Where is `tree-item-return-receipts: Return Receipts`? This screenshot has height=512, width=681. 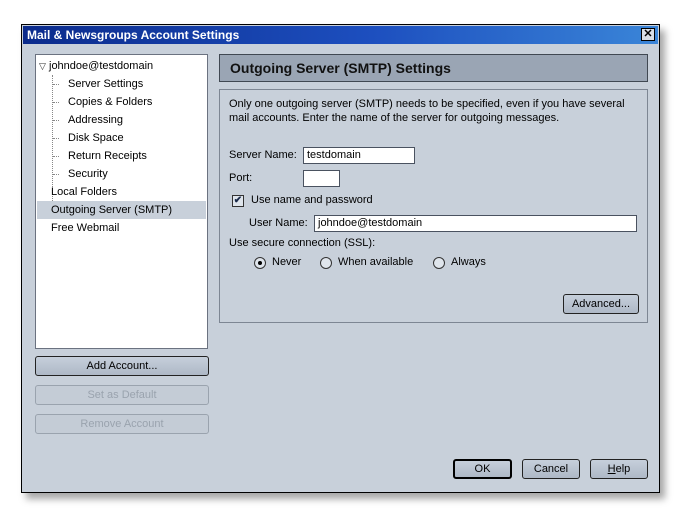
tree-item-return-receipts: Return Receipts is located at coordinates (107, 156).